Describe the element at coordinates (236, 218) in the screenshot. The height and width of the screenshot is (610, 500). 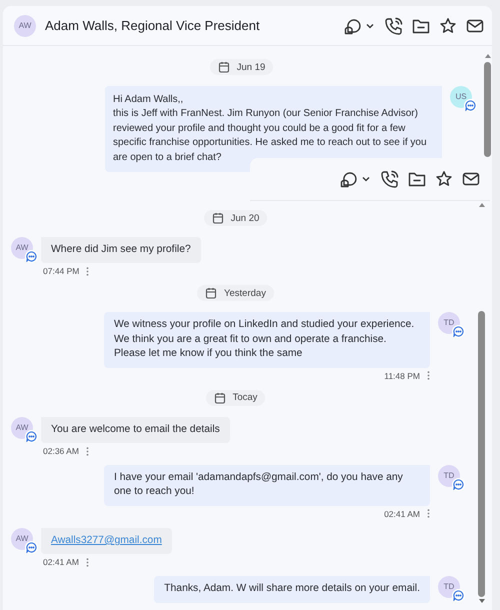
I see `date-separator: Jun 20` at that location.